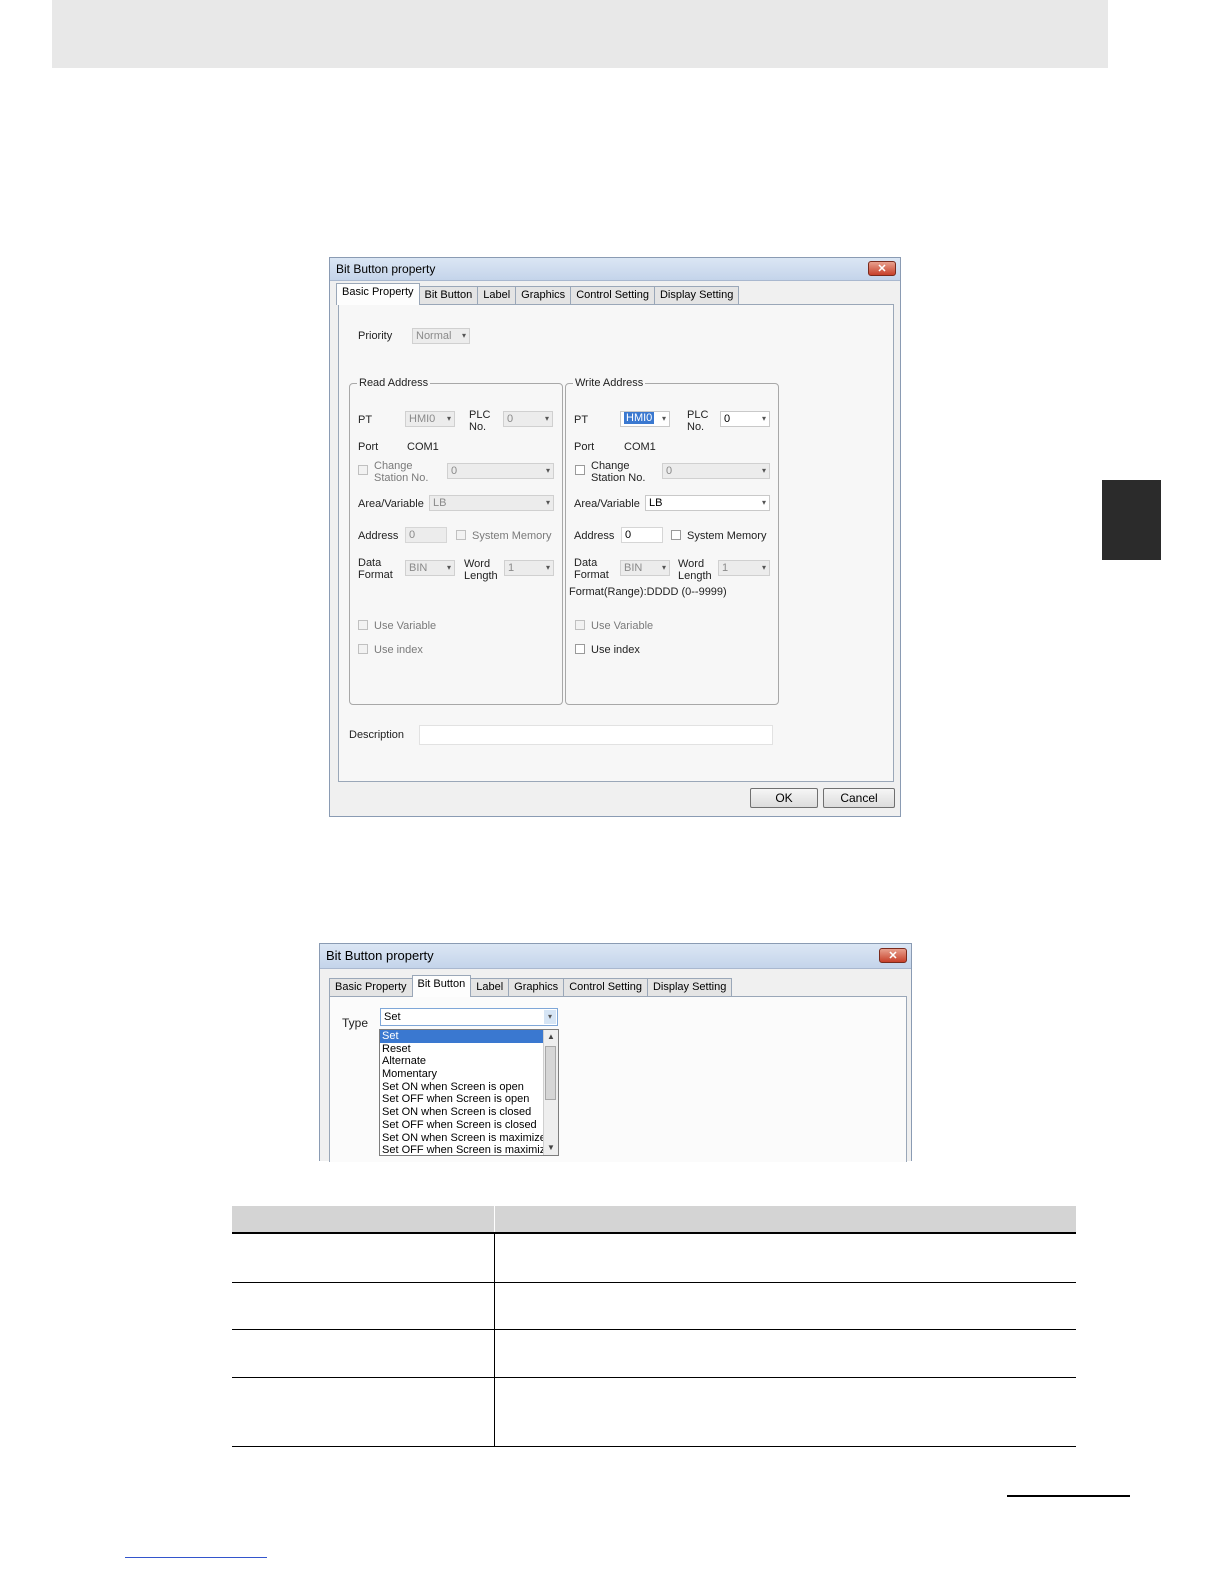 The height and width of the screenshot is (1584, 1224). Describe the element at coordinates (640, 447) in the screenshot. I see `write-port-value: COM1` at that location.